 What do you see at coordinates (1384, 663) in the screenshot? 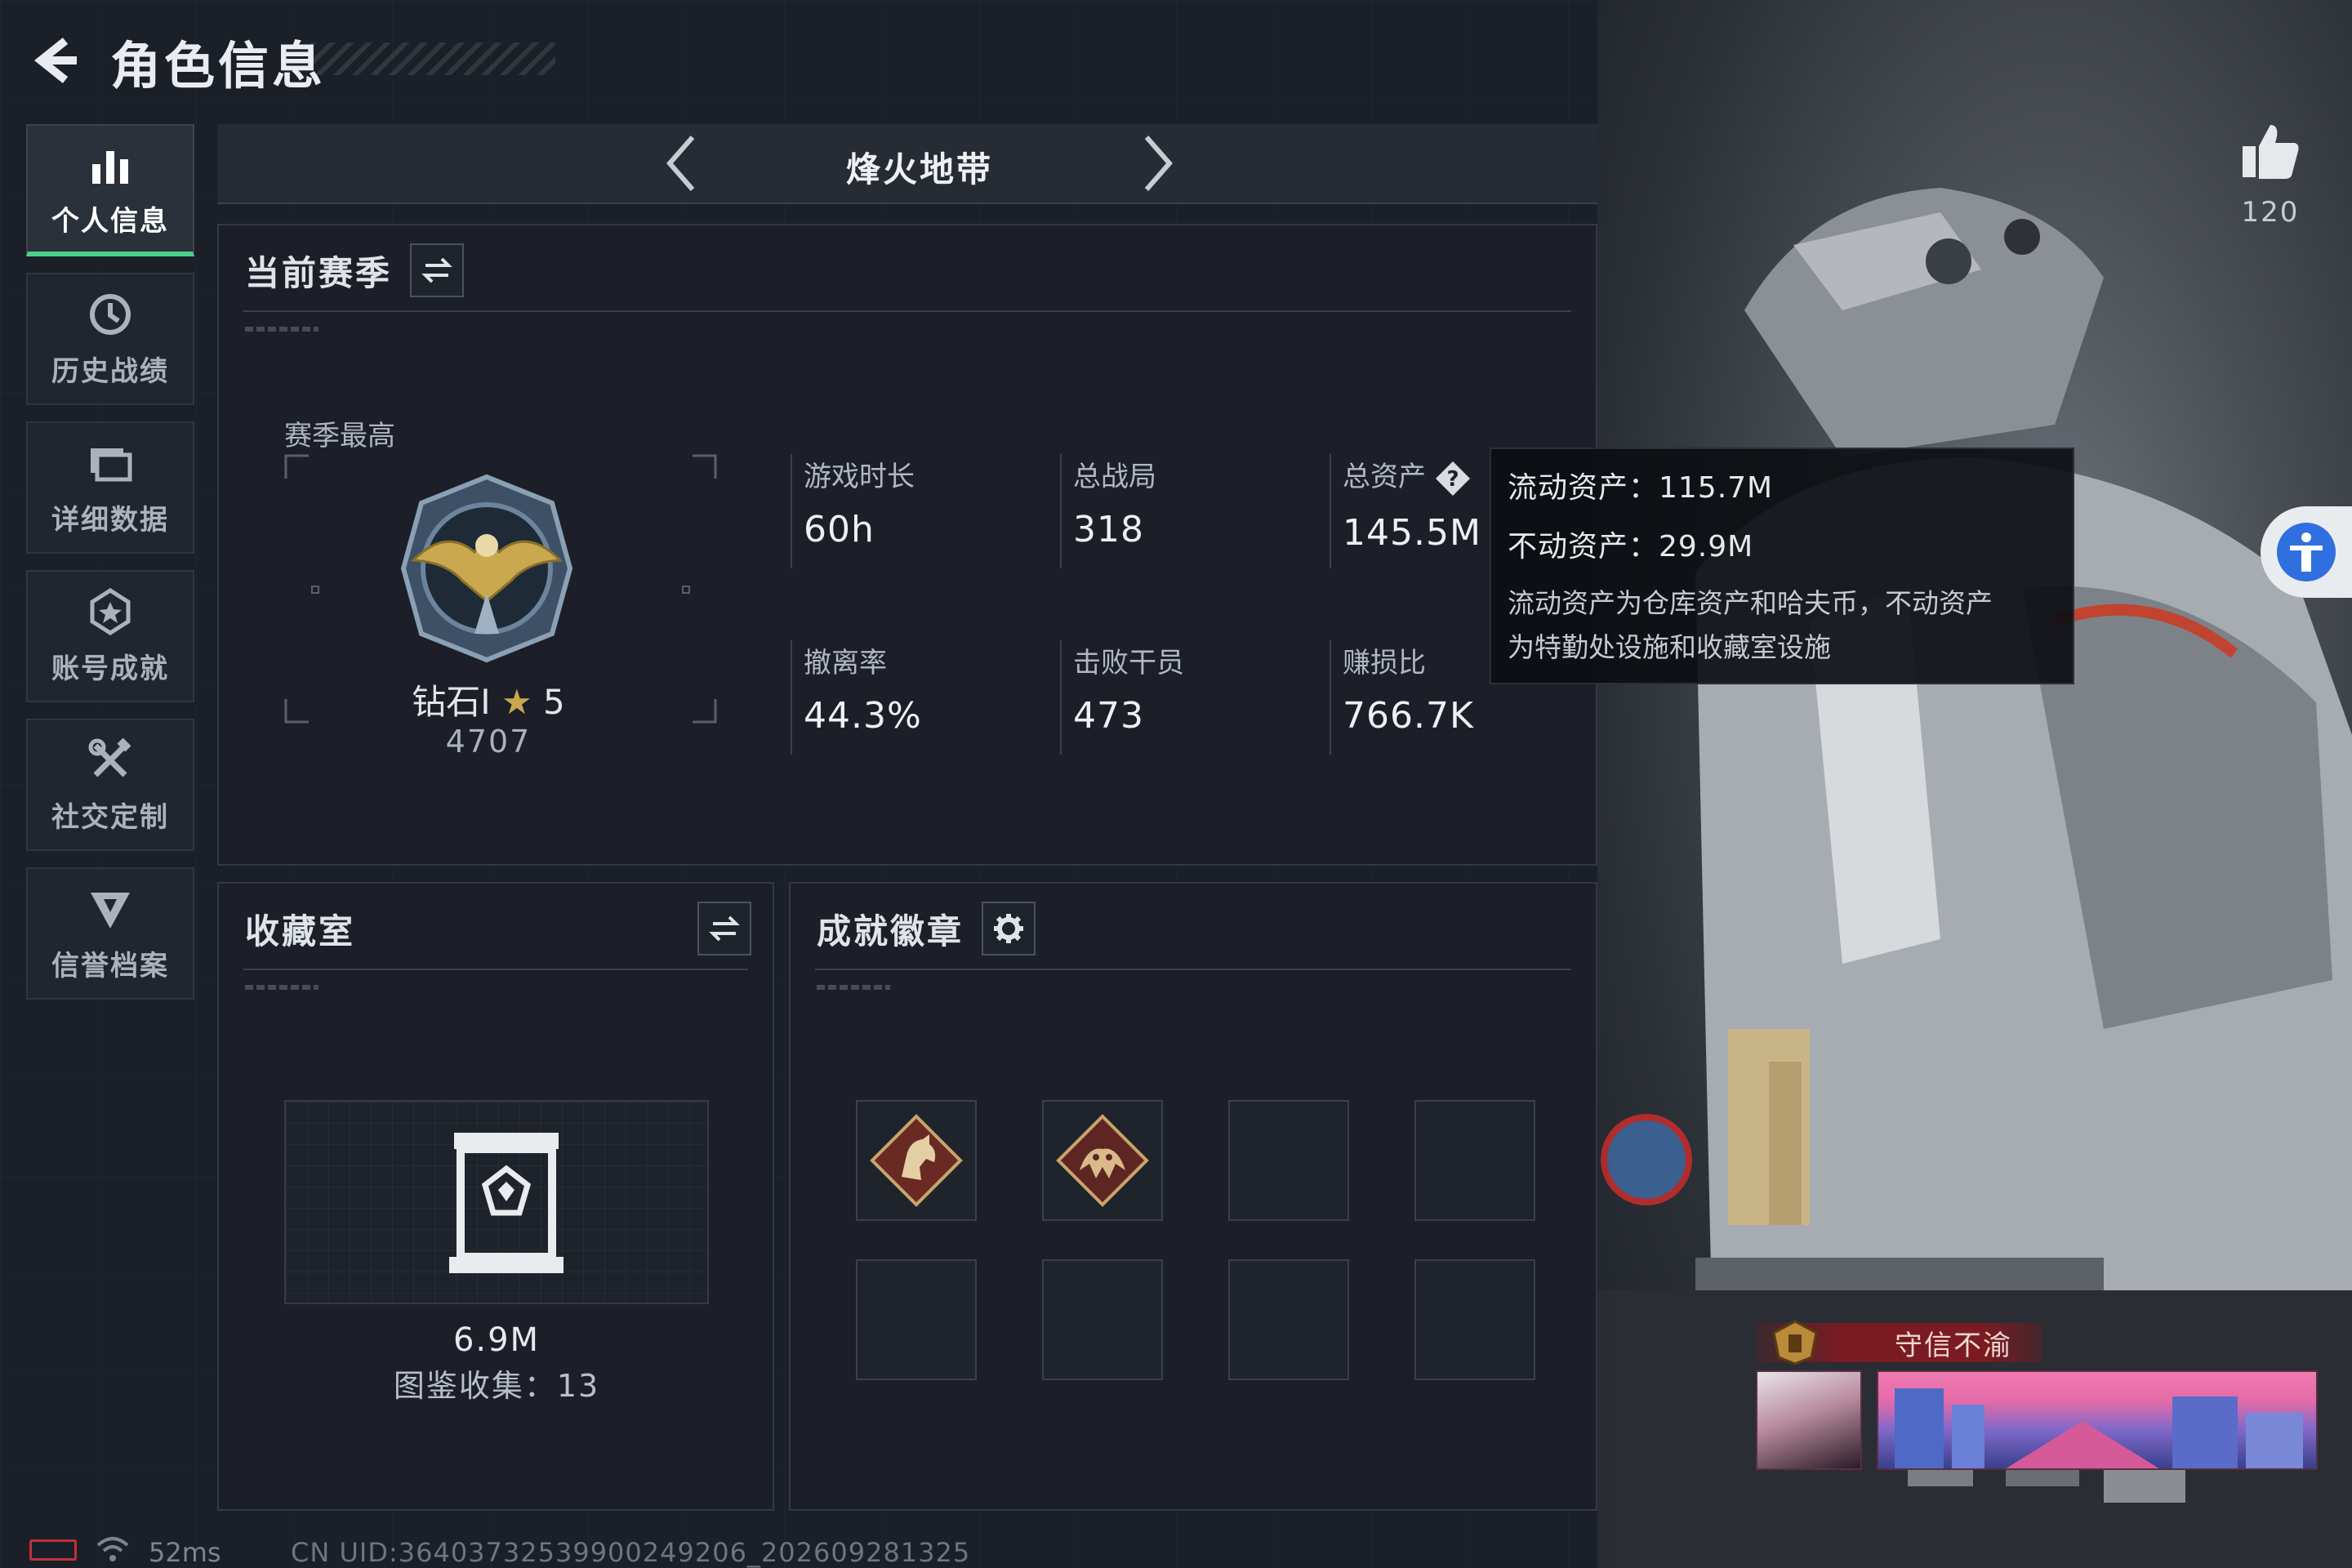
I see `stat-label: 赚损比` at bounding box center [1384, 663].